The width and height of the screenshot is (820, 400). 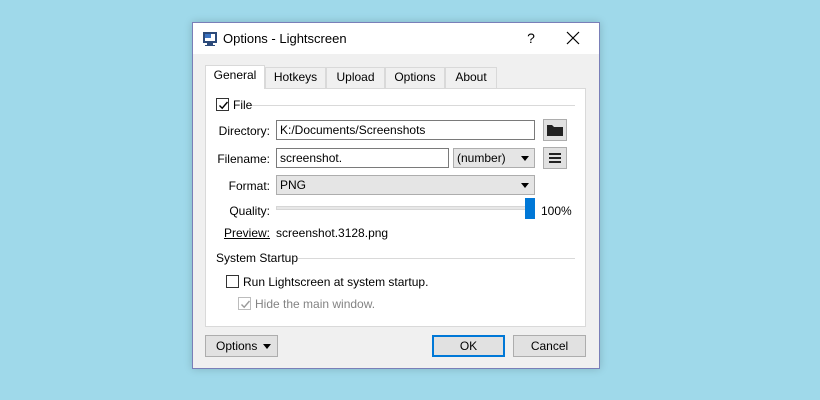 I want to click on tab-hotkeys-label: Hotkeys, so click(x=295, y=77).